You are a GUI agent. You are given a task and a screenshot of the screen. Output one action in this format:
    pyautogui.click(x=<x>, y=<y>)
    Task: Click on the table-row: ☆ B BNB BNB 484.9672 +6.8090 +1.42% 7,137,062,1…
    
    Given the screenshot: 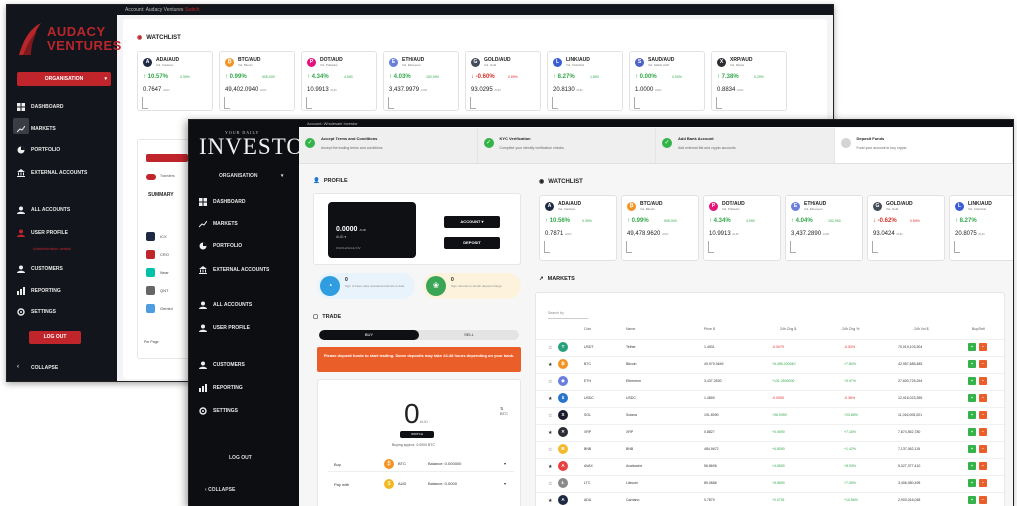 What is the action you would take?
    pyautogui.click(x=770, y=448)
    